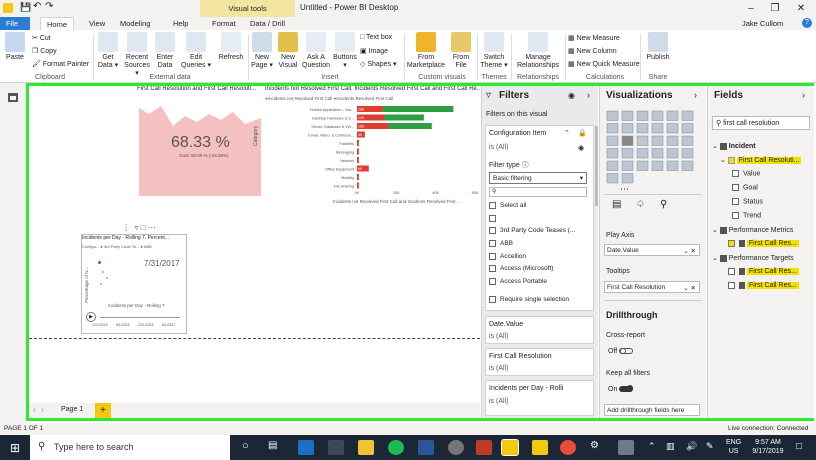 The height and width of the screenshot is (460, 816). What do you see at coordinates (140, 317) in the screenshot?
I see `play-axis-track` at bounding box center [140, 317].